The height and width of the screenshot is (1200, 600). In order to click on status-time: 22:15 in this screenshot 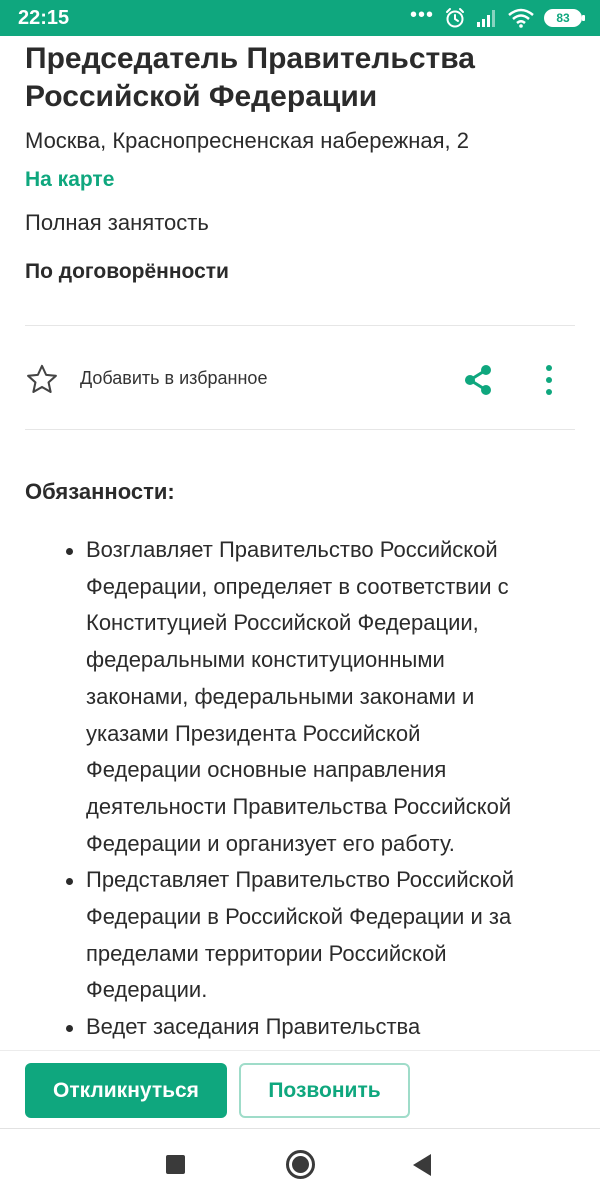, I will do `click(44, 18)`.